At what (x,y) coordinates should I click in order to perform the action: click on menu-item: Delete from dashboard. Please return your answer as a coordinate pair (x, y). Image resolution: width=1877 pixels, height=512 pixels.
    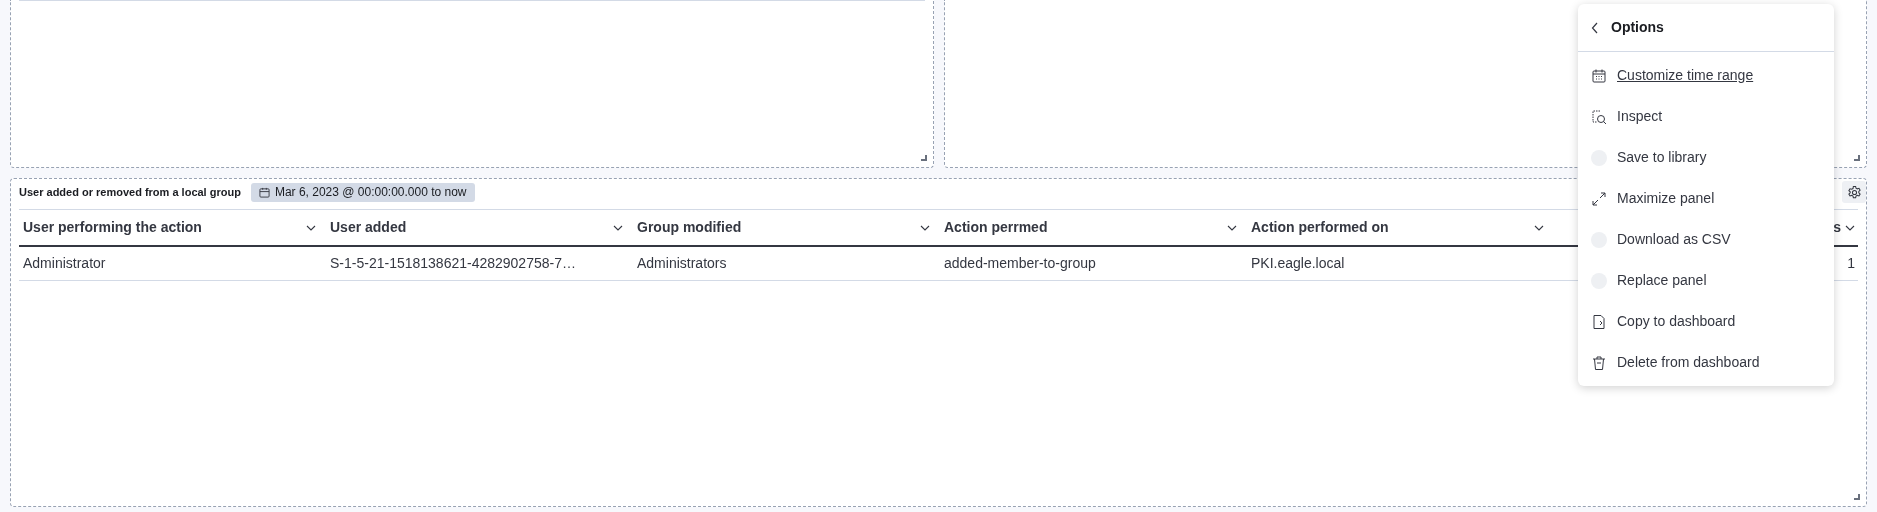
    Looking at the image, I should click on (1706, 362).